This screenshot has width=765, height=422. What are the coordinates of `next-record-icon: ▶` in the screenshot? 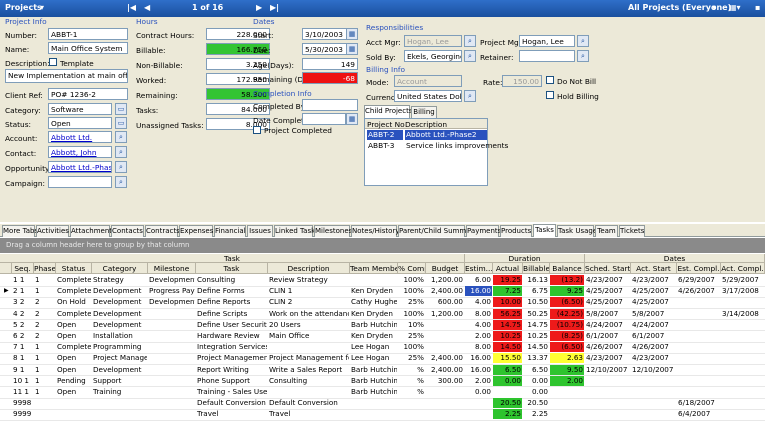 It's located at (259, 7).